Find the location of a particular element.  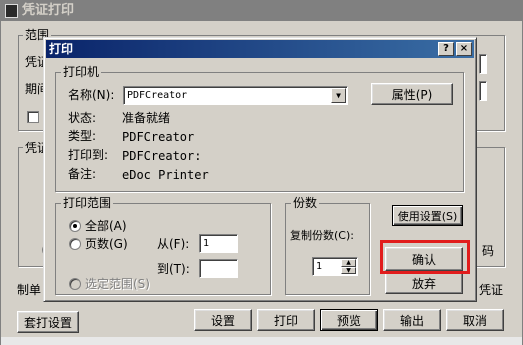

preview-button: 预览 is located at coordinates (349, 320).